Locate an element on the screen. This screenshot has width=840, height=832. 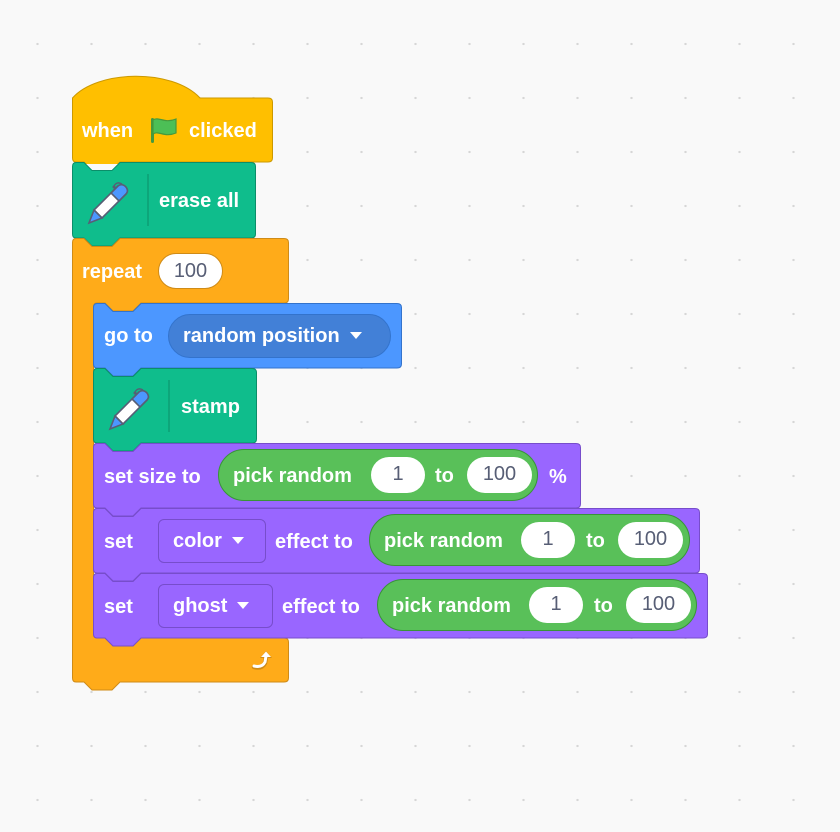
go-to-target-dropdown: random position is located at coordinates (279, 336).